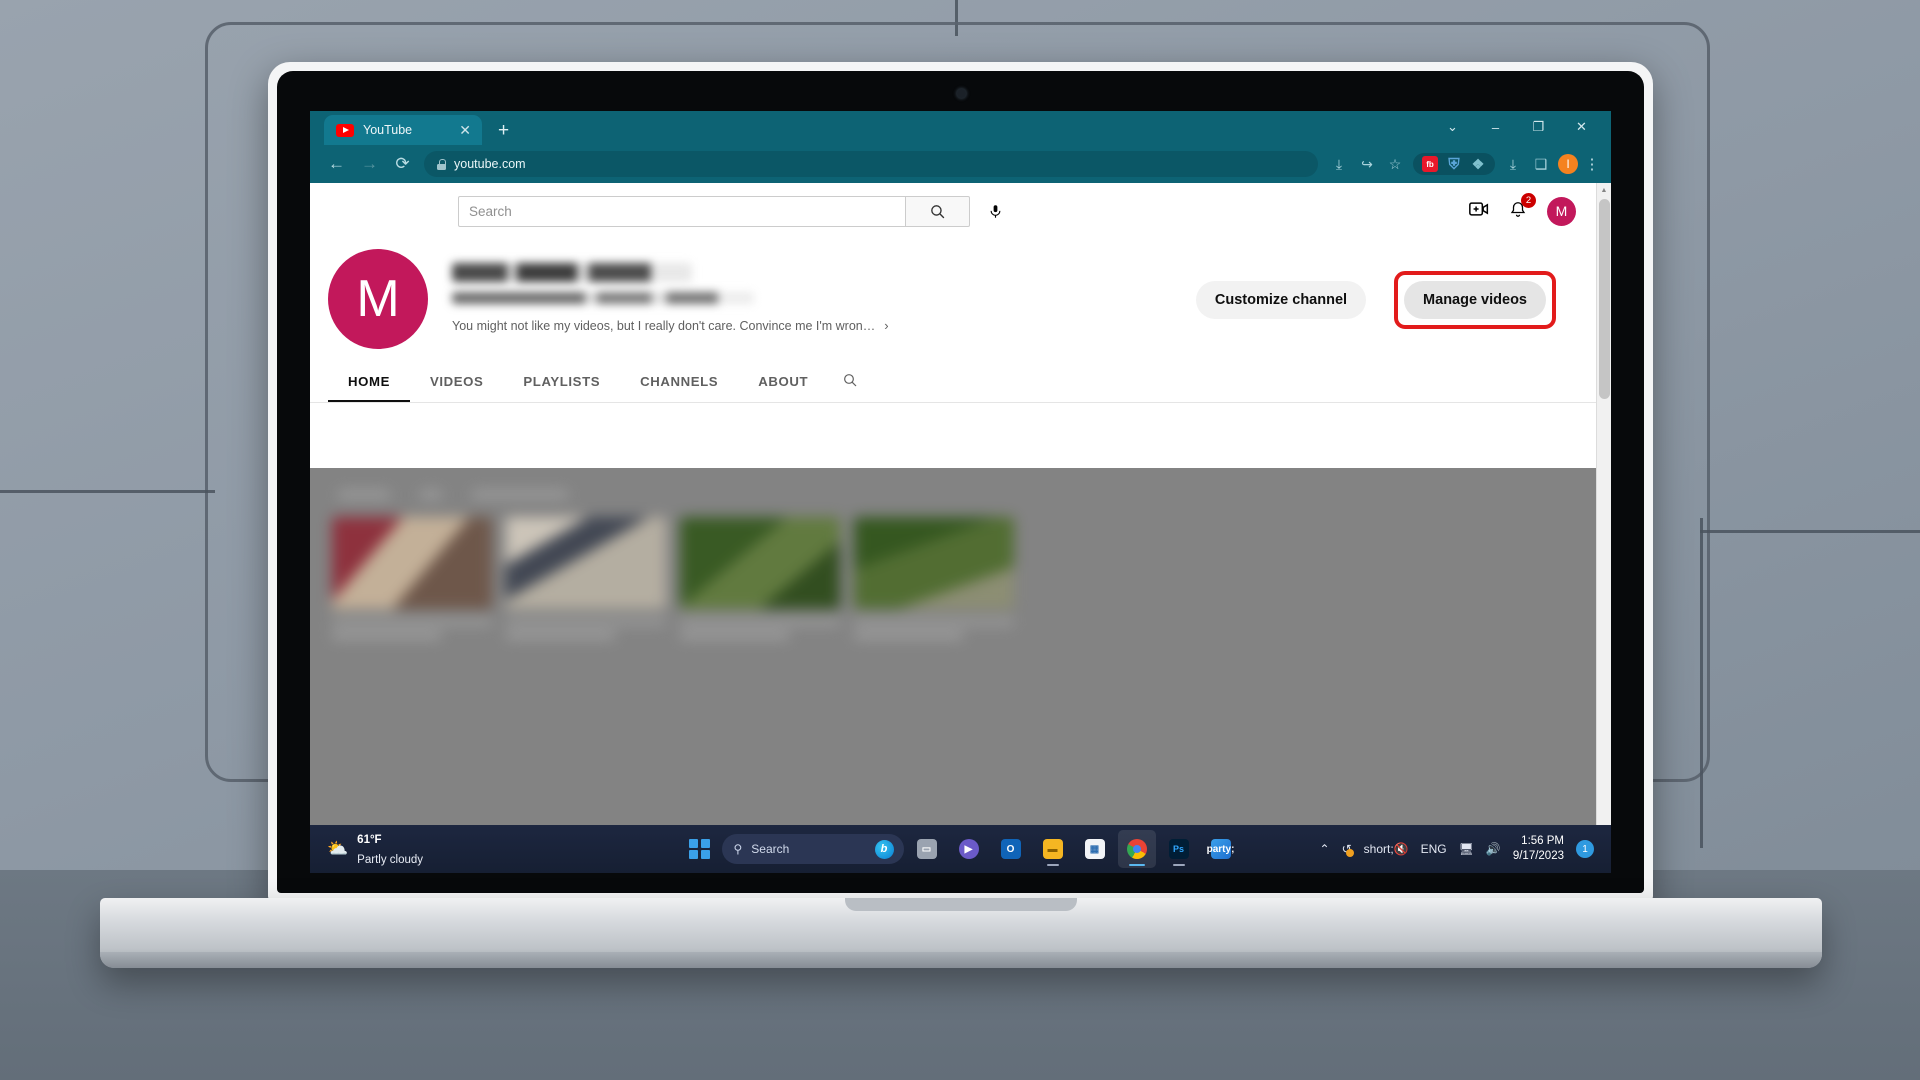 The height and width of the screenshot is (1080, 1920). I want to click on tab-playlists: PLAYLISTS, so click(561, 381).